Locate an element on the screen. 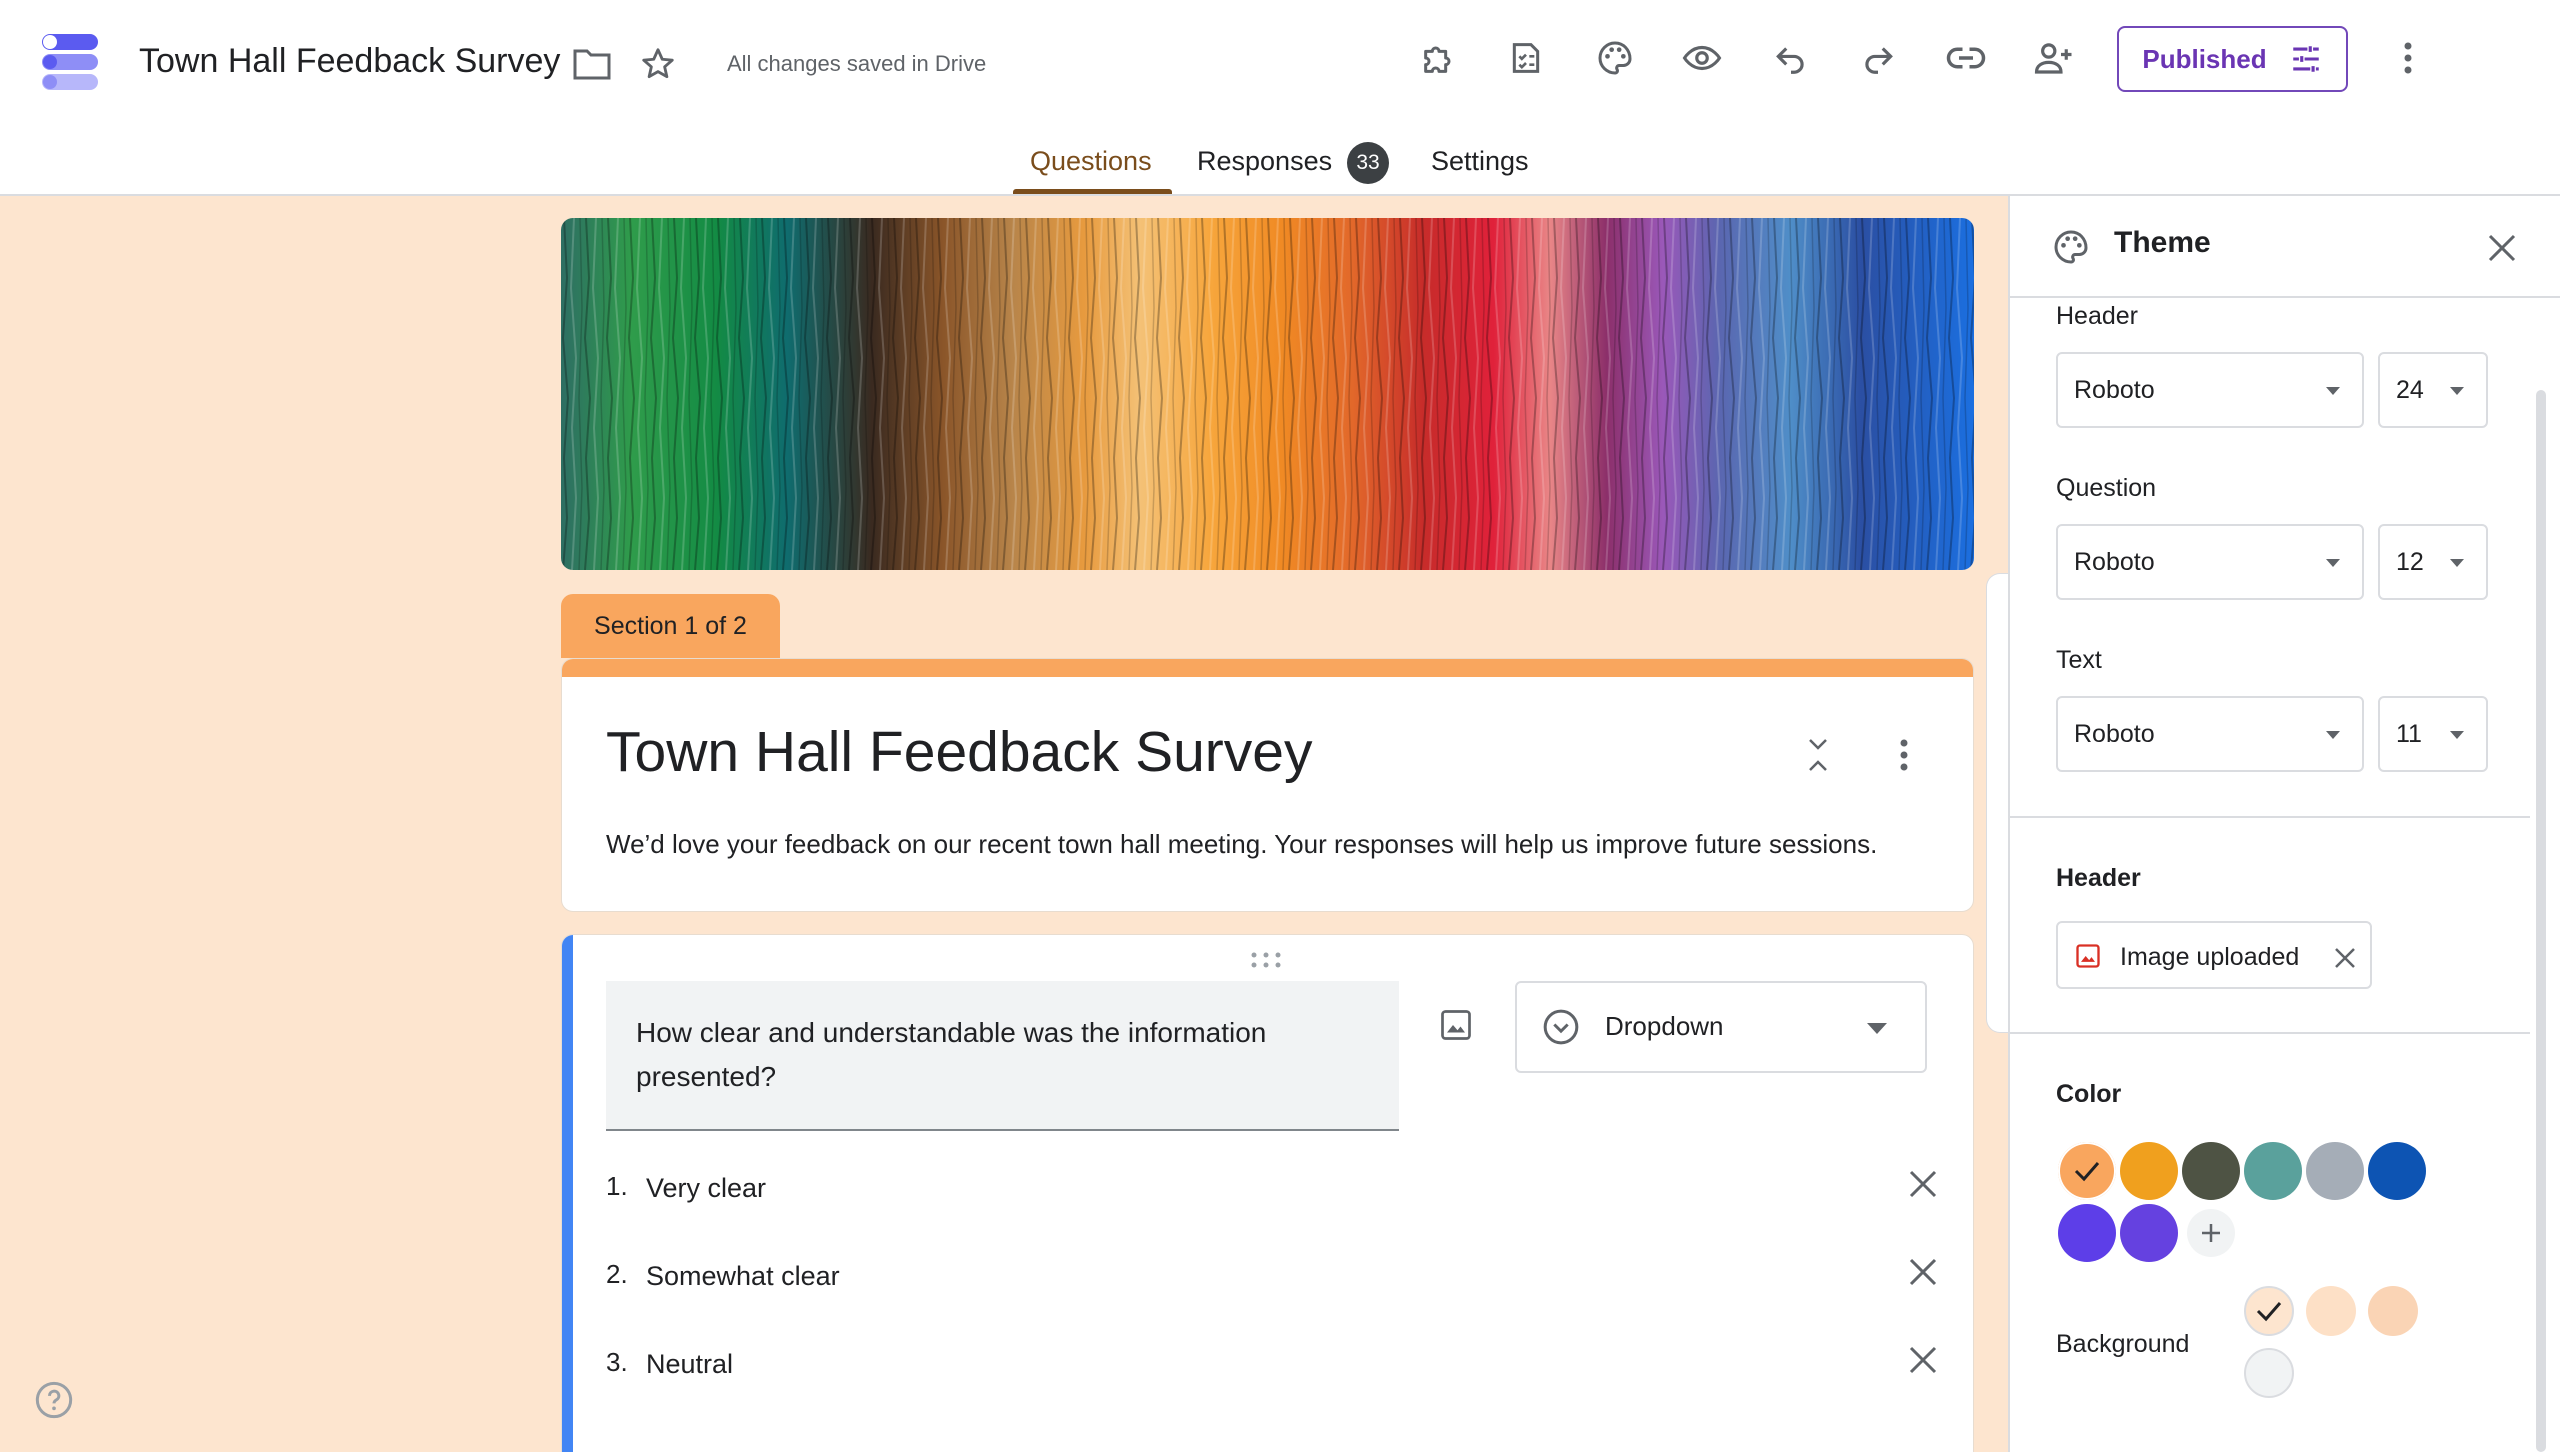 The width and height of the screenshot is (2560, 1452). text-font-select: Roboto is located at coordinates (2210, 734).